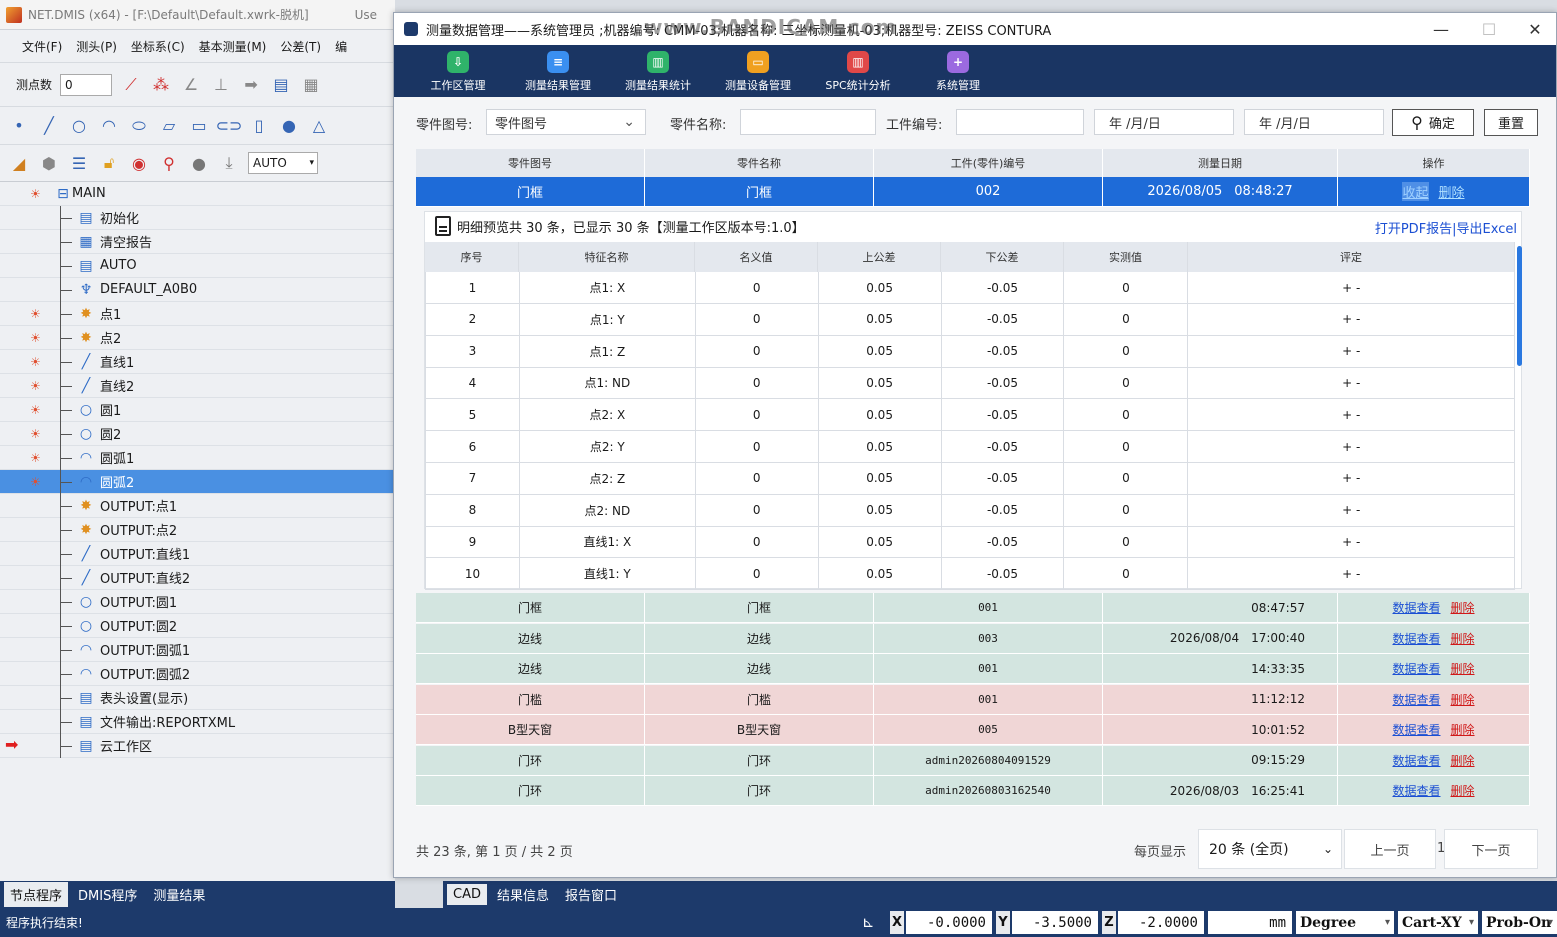 The width and height of the screenshot is (1557, 937). What do you see at coordinates (758, 71) in the screenshot?
I see `toolbar-button: ▭ 测量设备管理` at bounding box center [758, 71].